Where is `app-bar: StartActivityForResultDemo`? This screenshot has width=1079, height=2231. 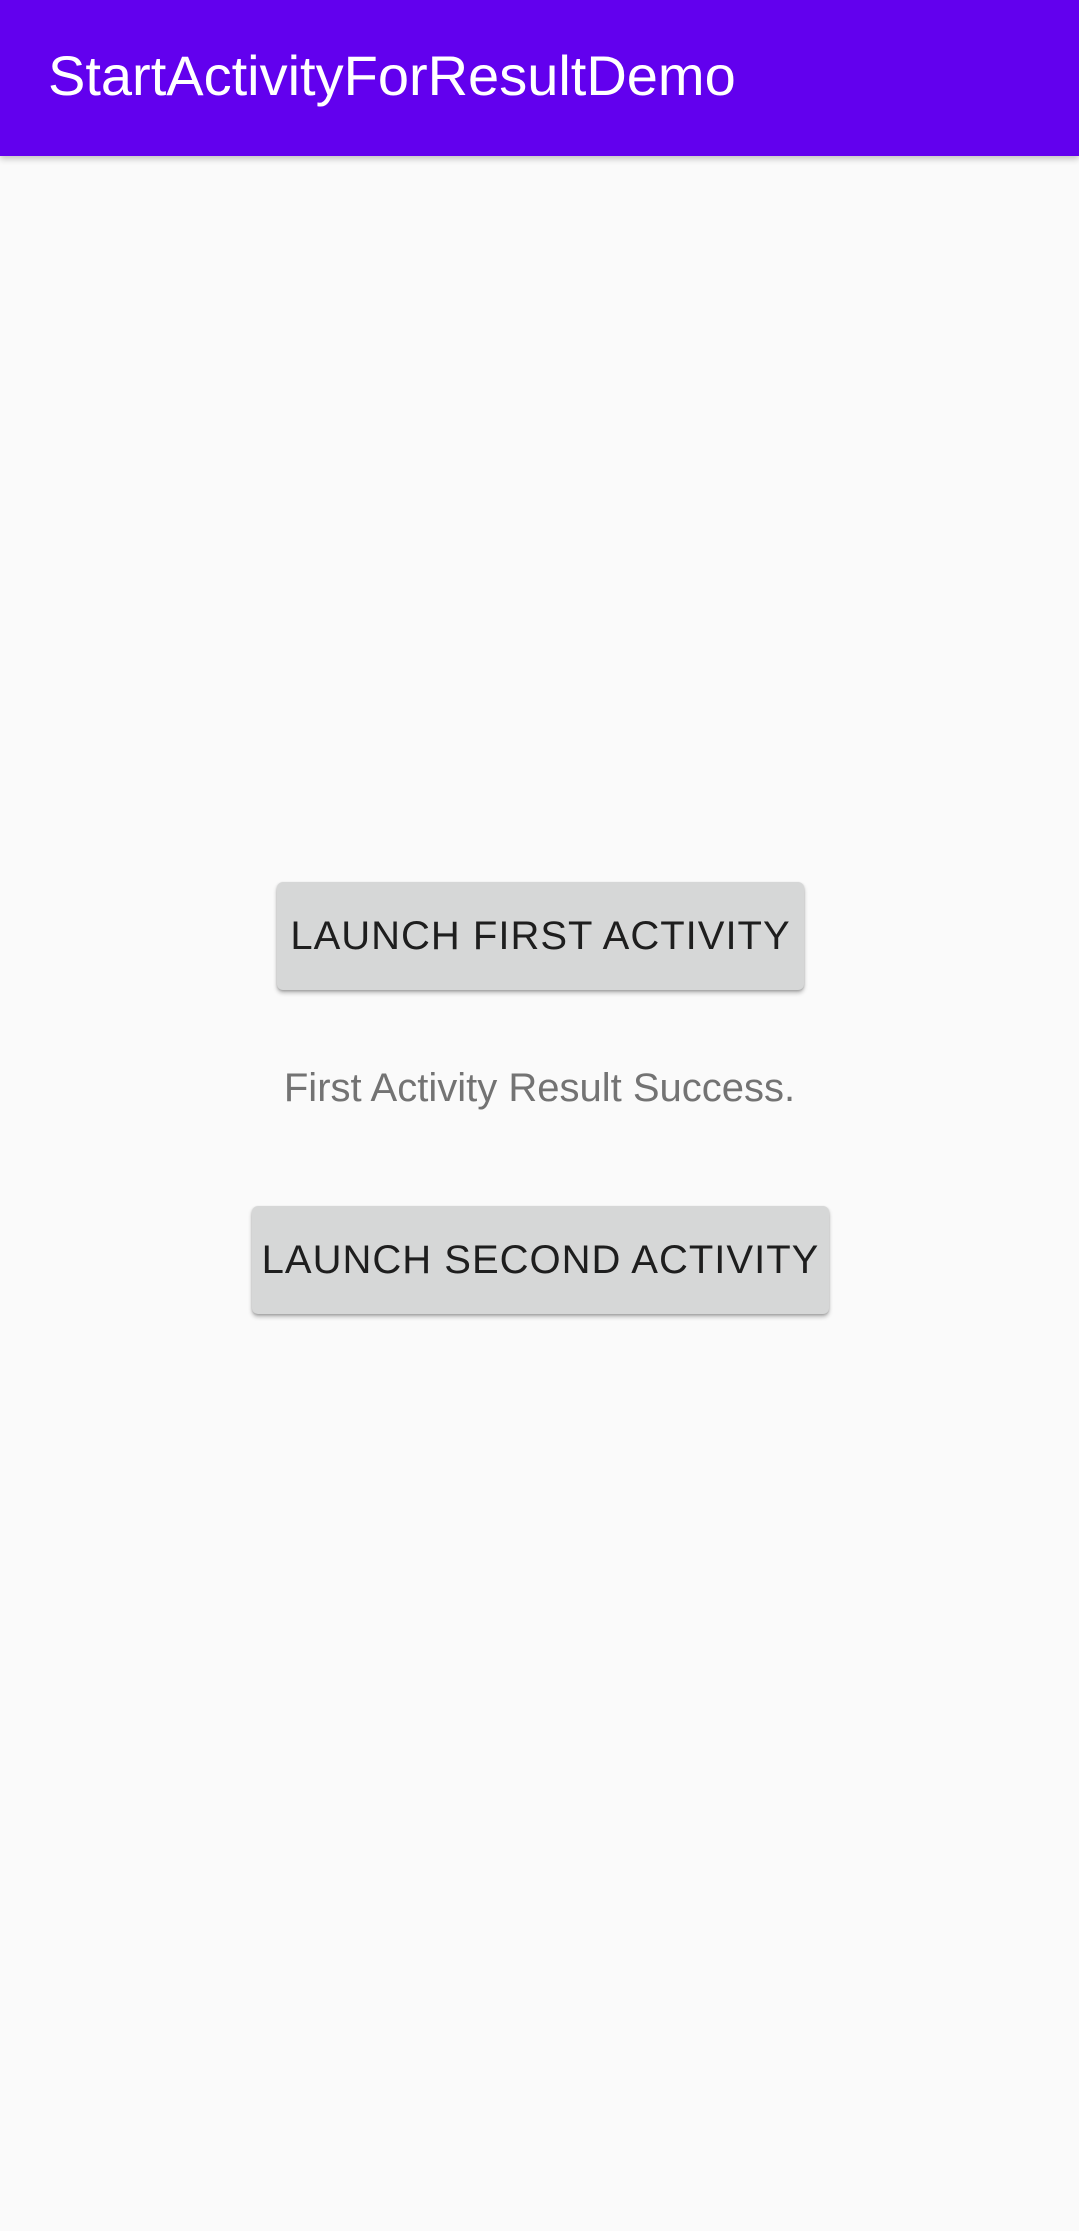 app-bar: StartActivityForResultDemo is located at coordinates (539, 78).